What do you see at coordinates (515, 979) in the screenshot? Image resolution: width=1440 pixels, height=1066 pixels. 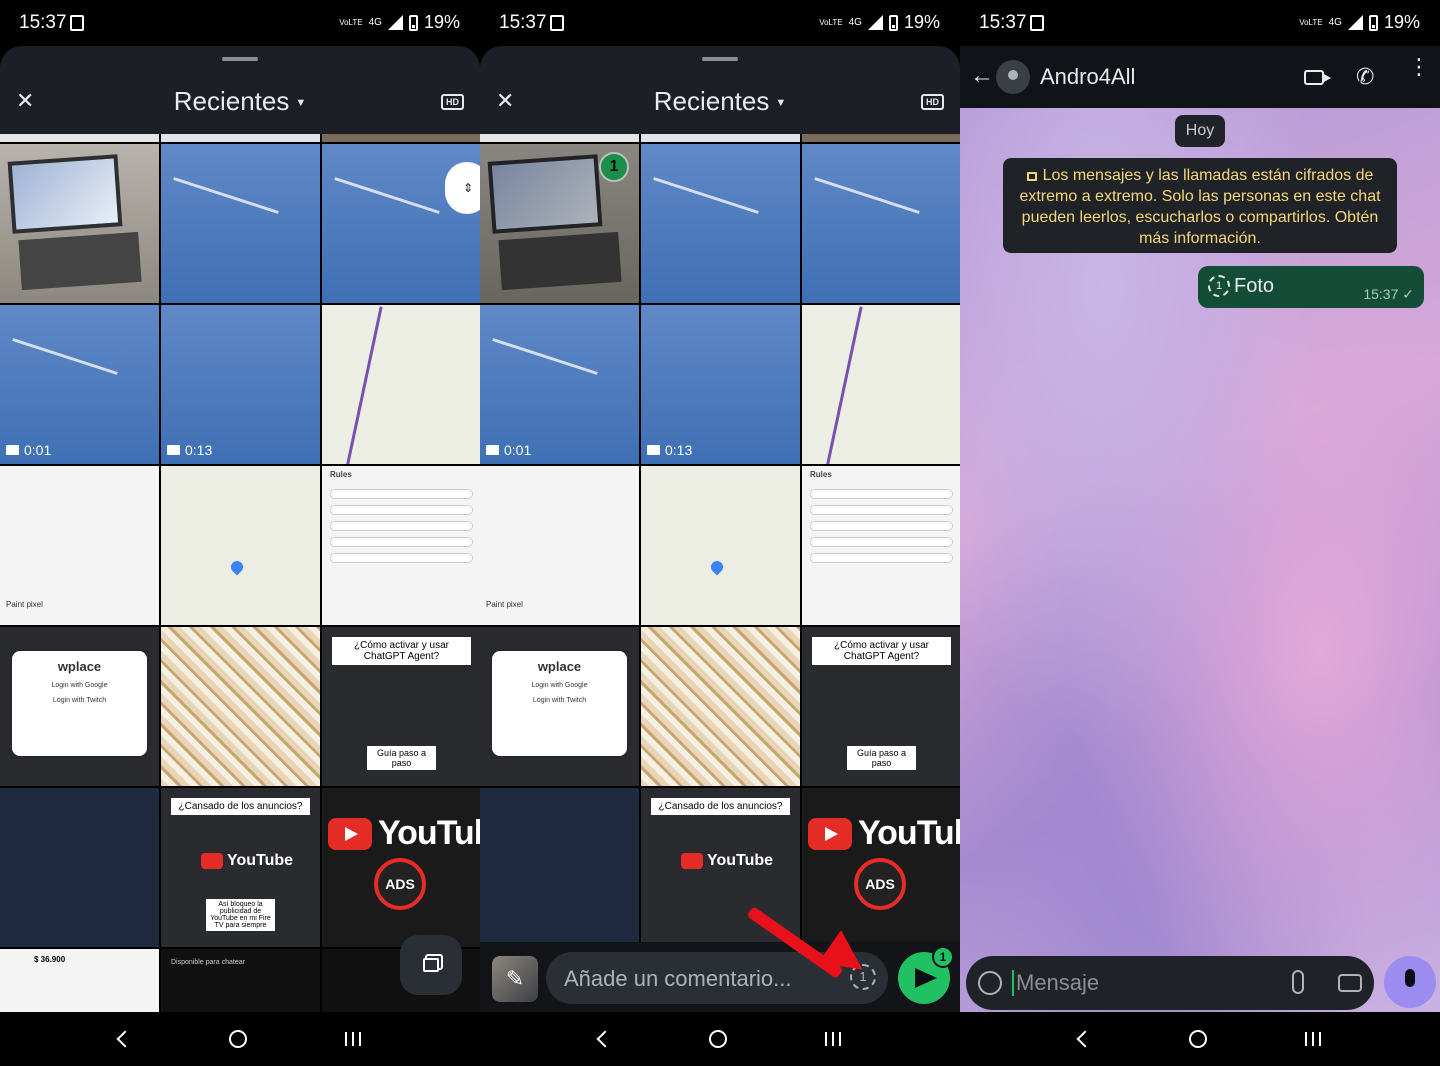 I see `edit-pencil-icon: ✎` at bounding box center [515, 979].